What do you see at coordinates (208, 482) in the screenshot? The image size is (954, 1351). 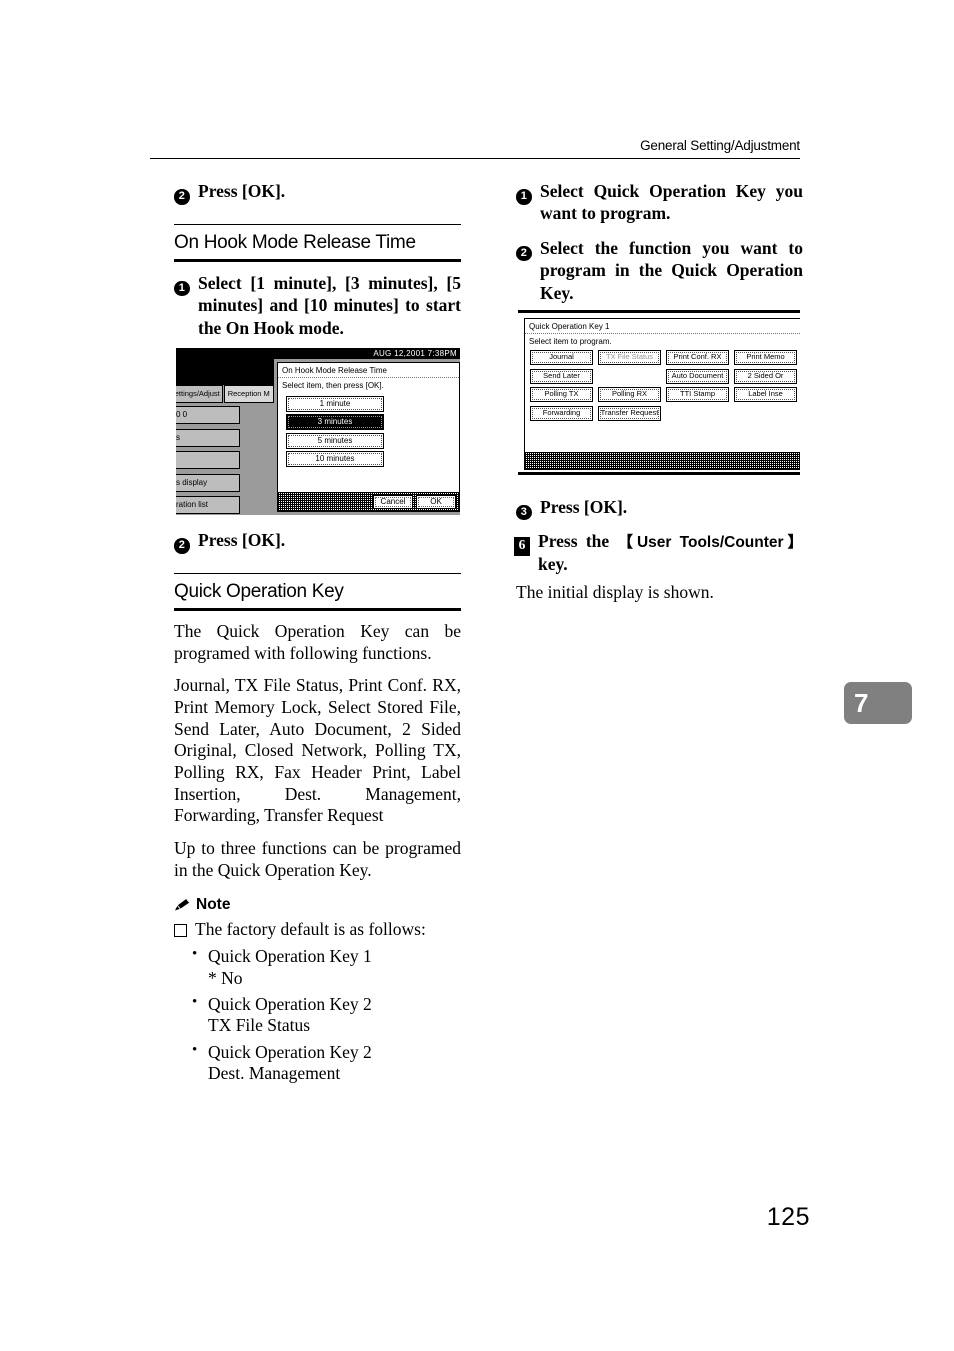 I see `lcd-menu-row: s display` at bounding box center [208, 482].